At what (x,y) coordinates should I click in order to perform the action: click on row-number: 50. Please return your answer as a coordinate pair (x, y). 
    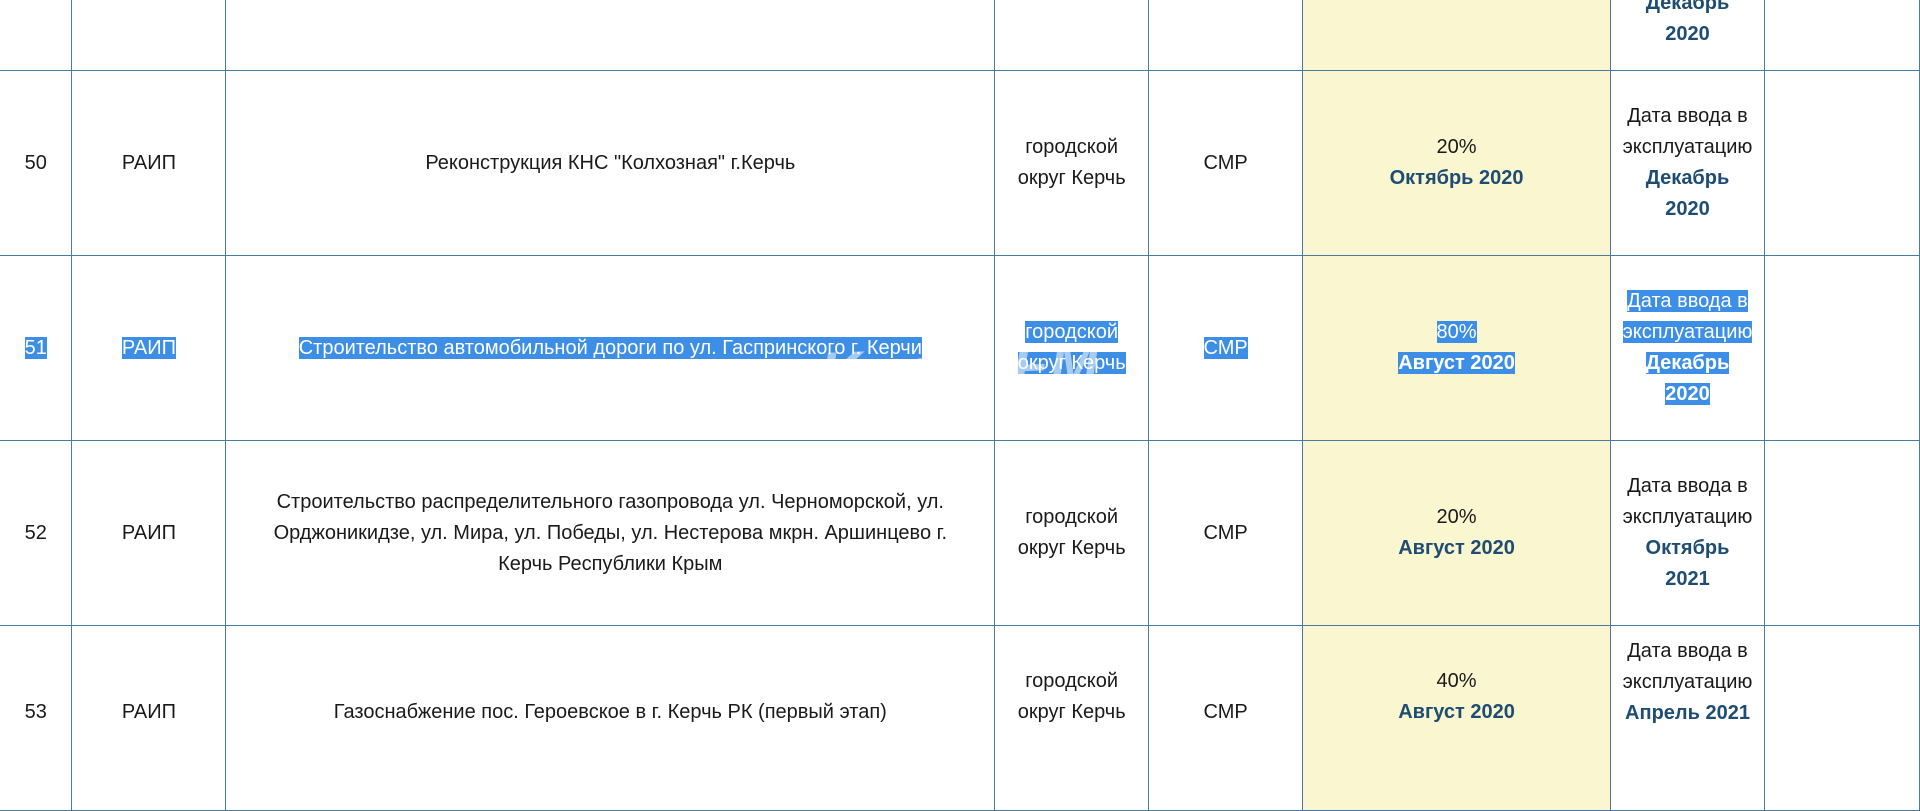
    Looking at the image, I should click on (36, 163).